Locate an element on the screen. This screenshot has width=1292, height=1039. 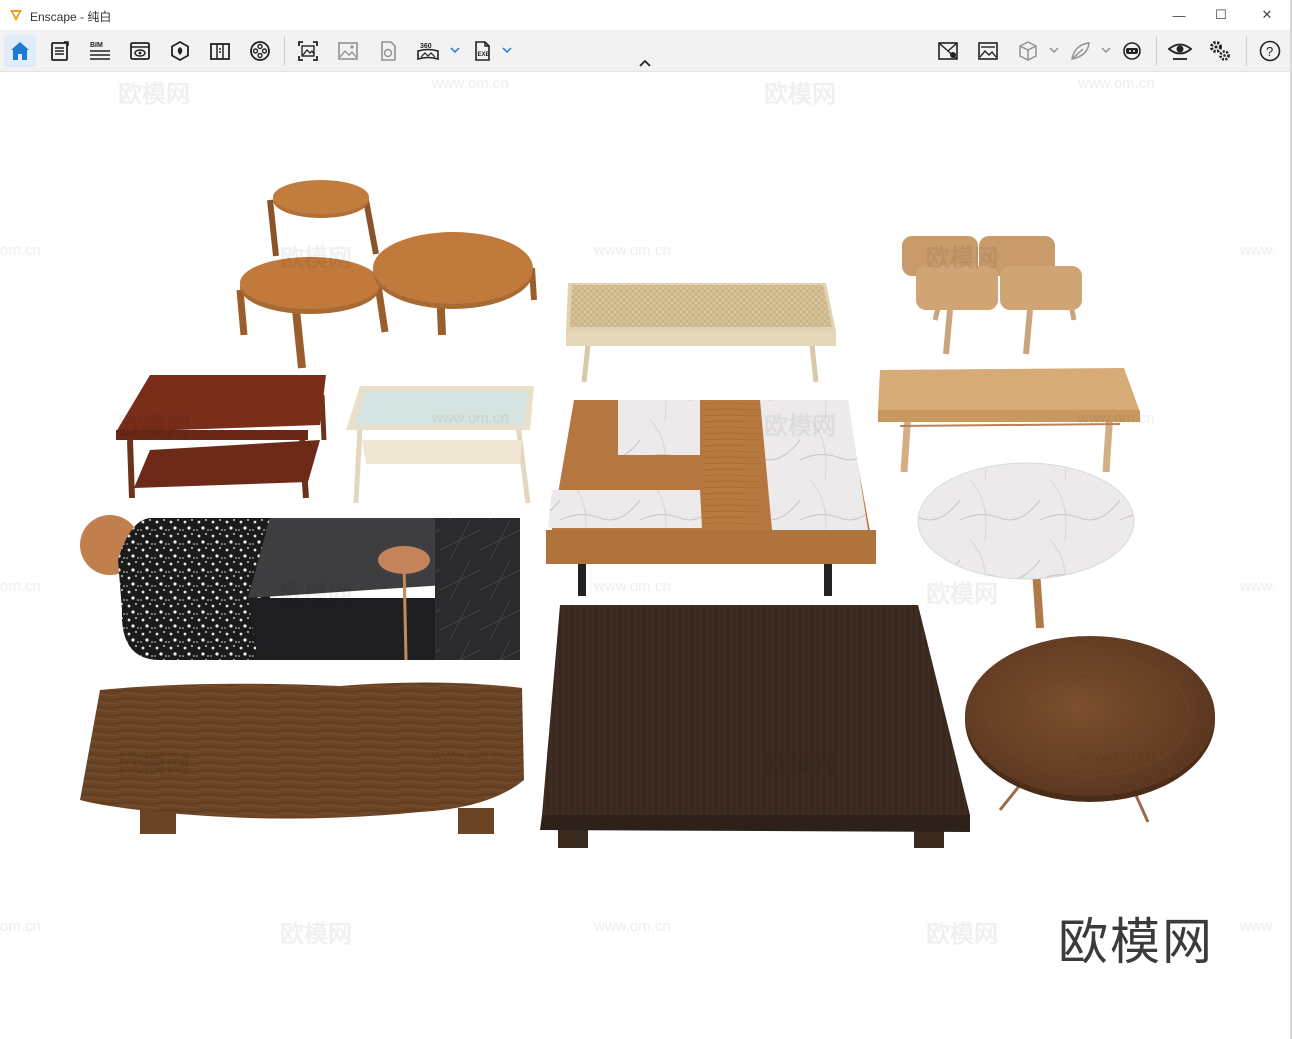
screenshot-icon is located at coordinates (308, 51).